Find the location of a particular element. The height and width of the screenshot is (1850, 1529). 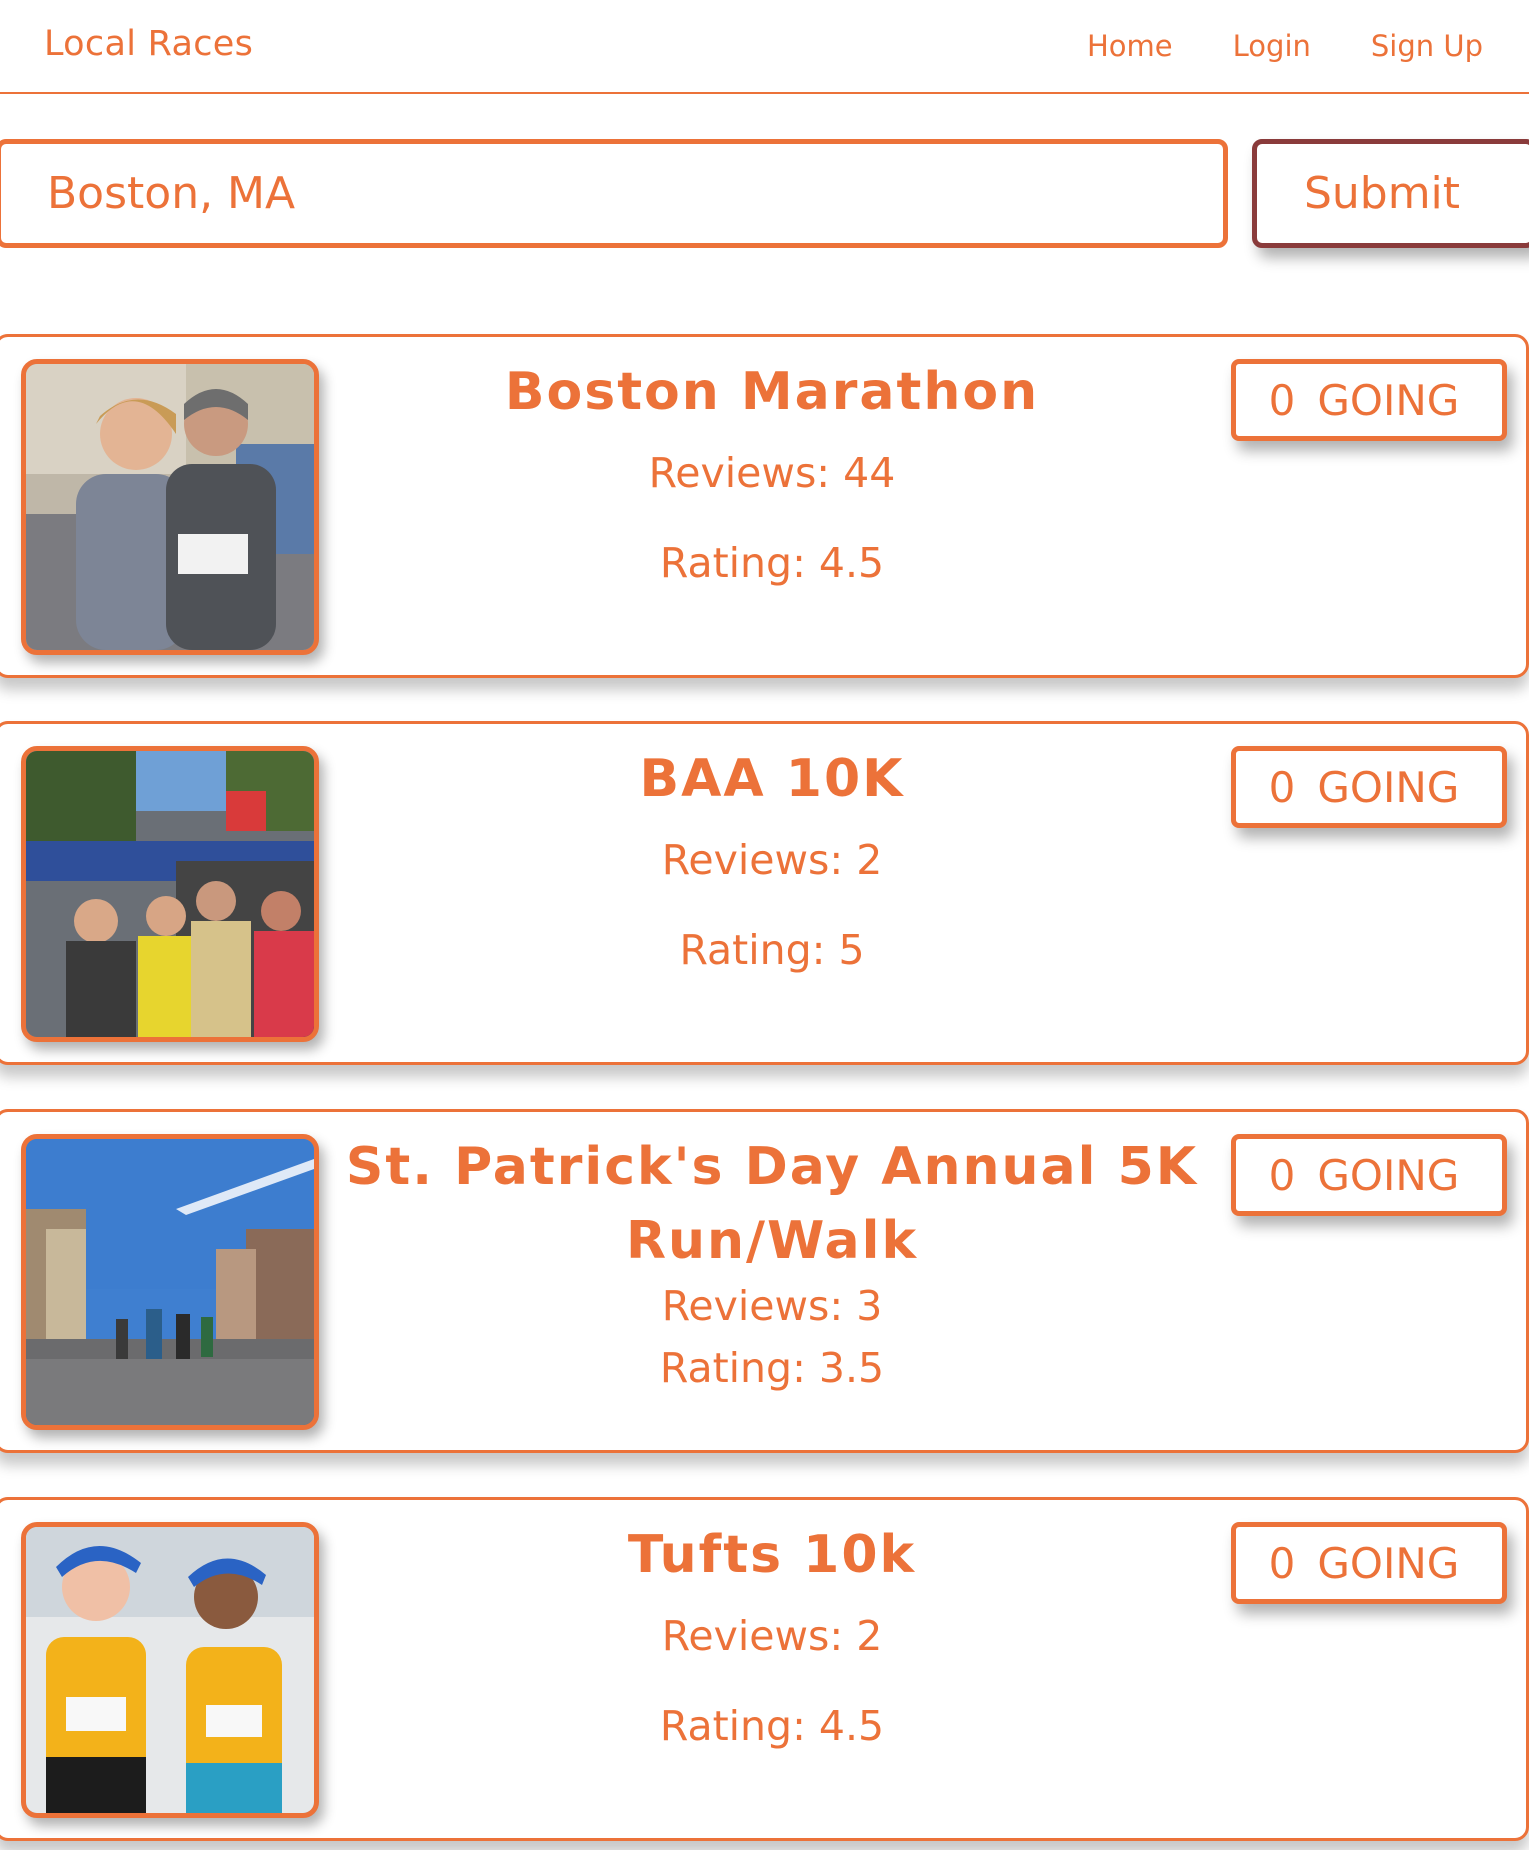

submit-button: Submit is located at coordinates (1390, 193).